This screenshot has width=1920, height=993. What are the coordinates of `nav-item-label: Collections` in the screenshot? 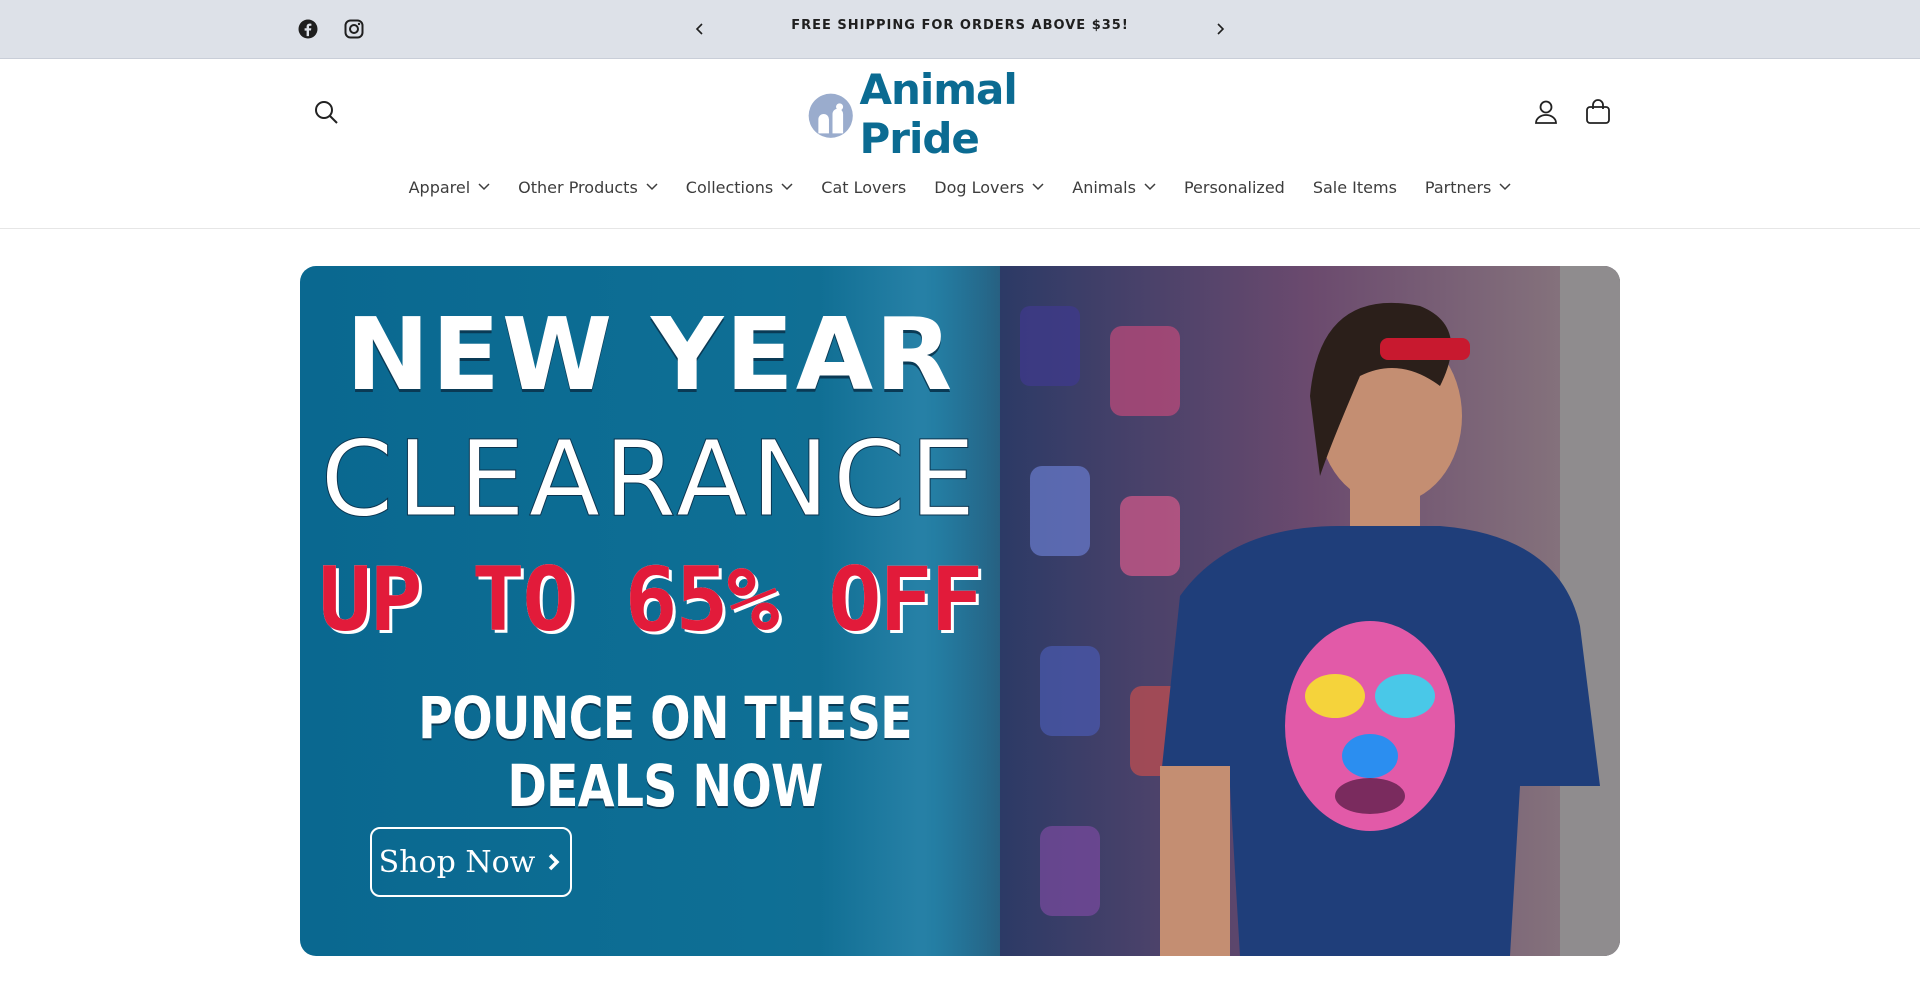 It's located at (729, 187).